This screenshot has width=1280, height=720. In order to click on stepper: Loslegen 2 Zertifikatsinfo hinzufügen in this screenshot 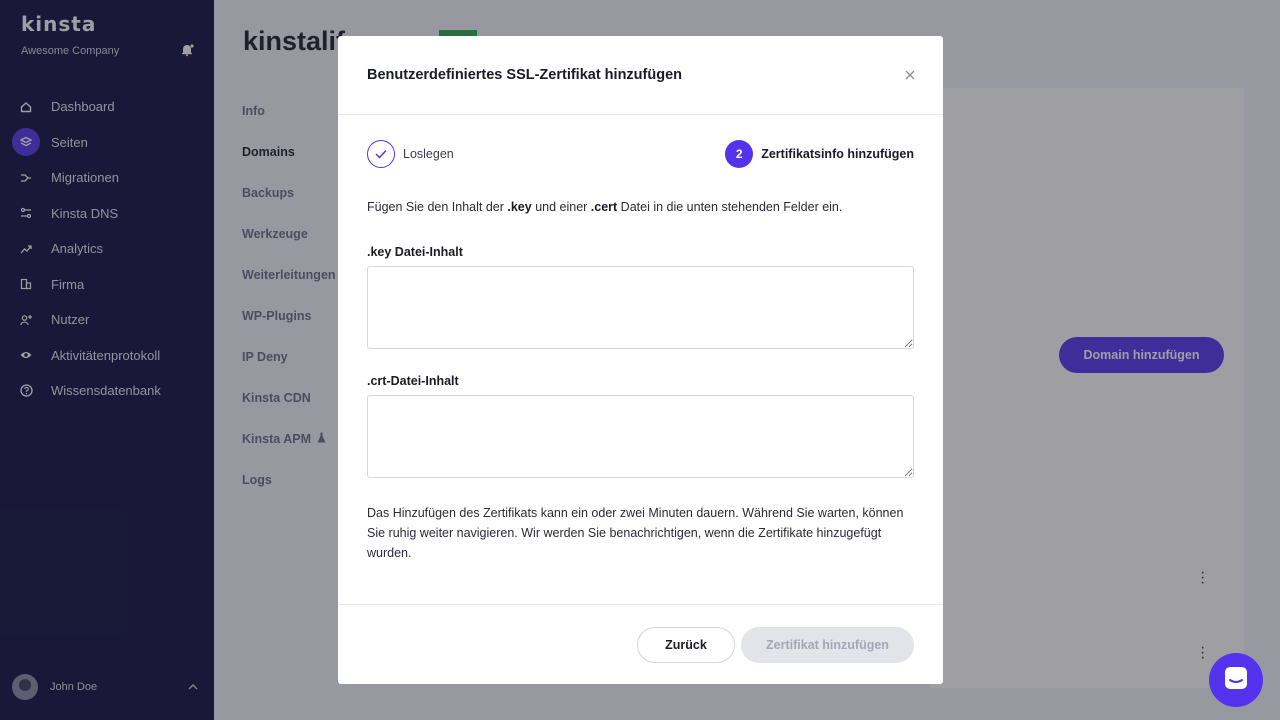, I will do `click(640, 154)`.